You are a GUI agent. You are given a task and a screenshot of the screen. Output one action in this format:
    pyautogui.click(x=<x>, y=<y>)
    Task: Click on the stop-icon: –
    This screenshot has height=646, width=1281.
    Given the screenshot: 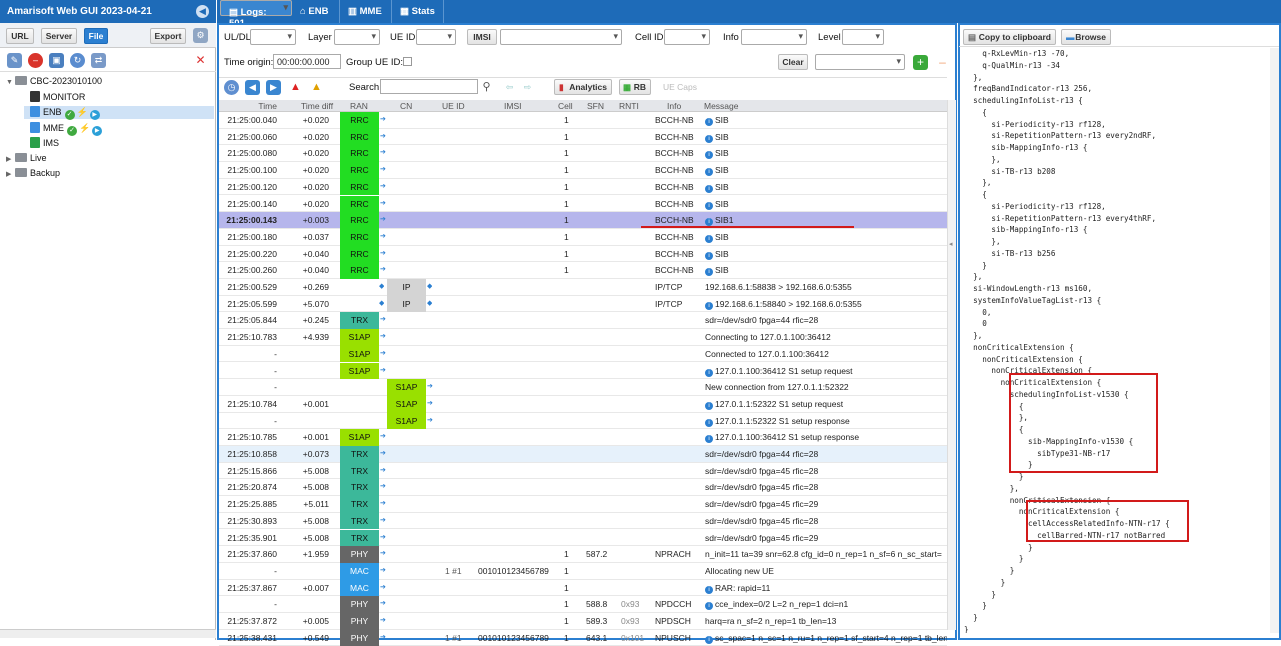 What is the action you would take?
    pyautogui.click(x=35, y=60)
    